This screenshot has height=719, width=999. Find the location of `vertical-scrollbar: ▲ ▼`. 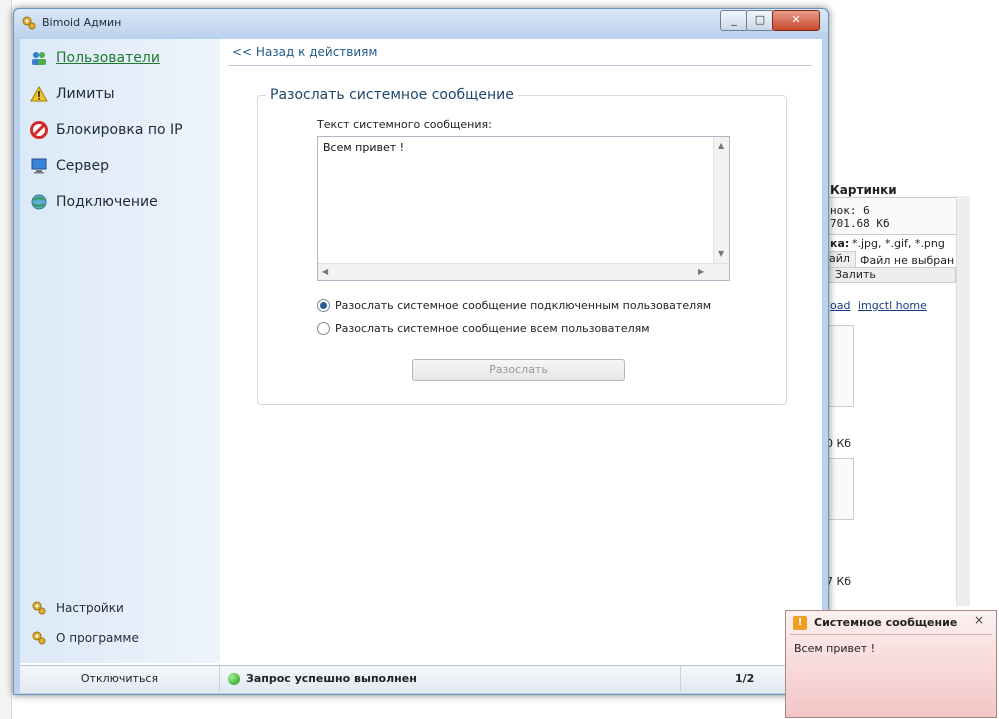

vertical-scrollbar: ▲ ▼ is located at coordinates (721, 200).